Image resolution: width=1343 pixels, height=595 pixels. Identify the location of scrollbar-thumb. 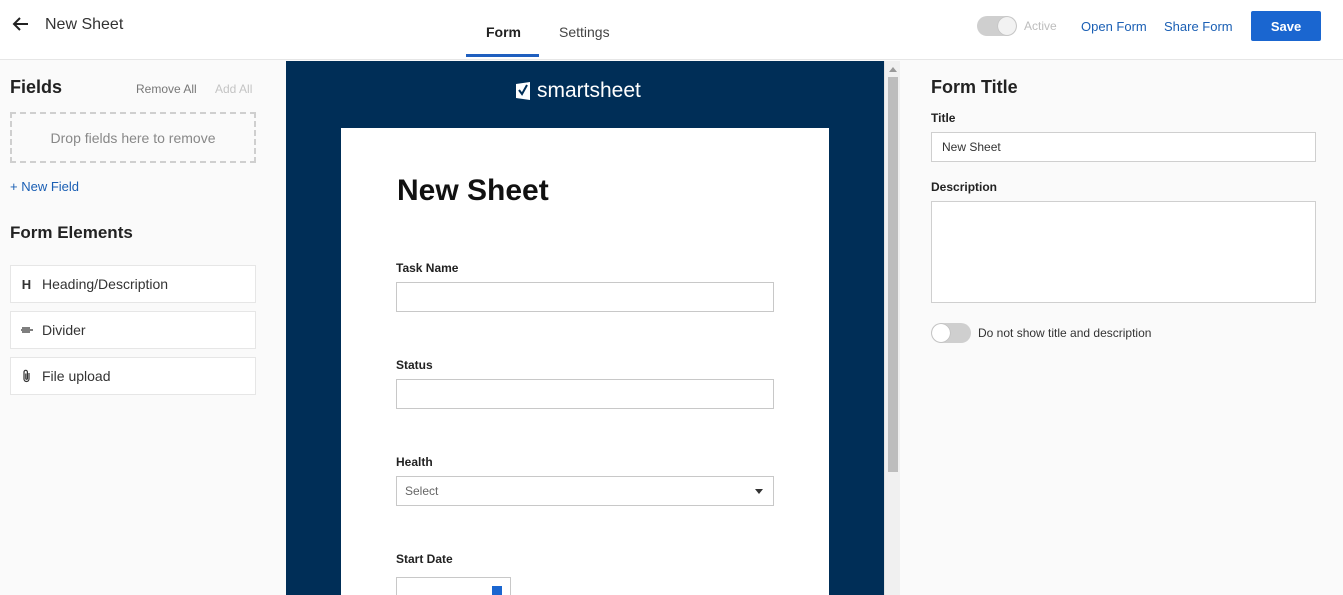
(893, 274).